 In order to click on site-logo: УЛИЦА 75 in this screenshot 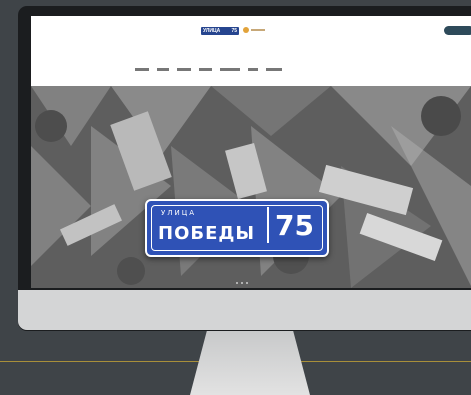, I will do `click(220, 31)`.